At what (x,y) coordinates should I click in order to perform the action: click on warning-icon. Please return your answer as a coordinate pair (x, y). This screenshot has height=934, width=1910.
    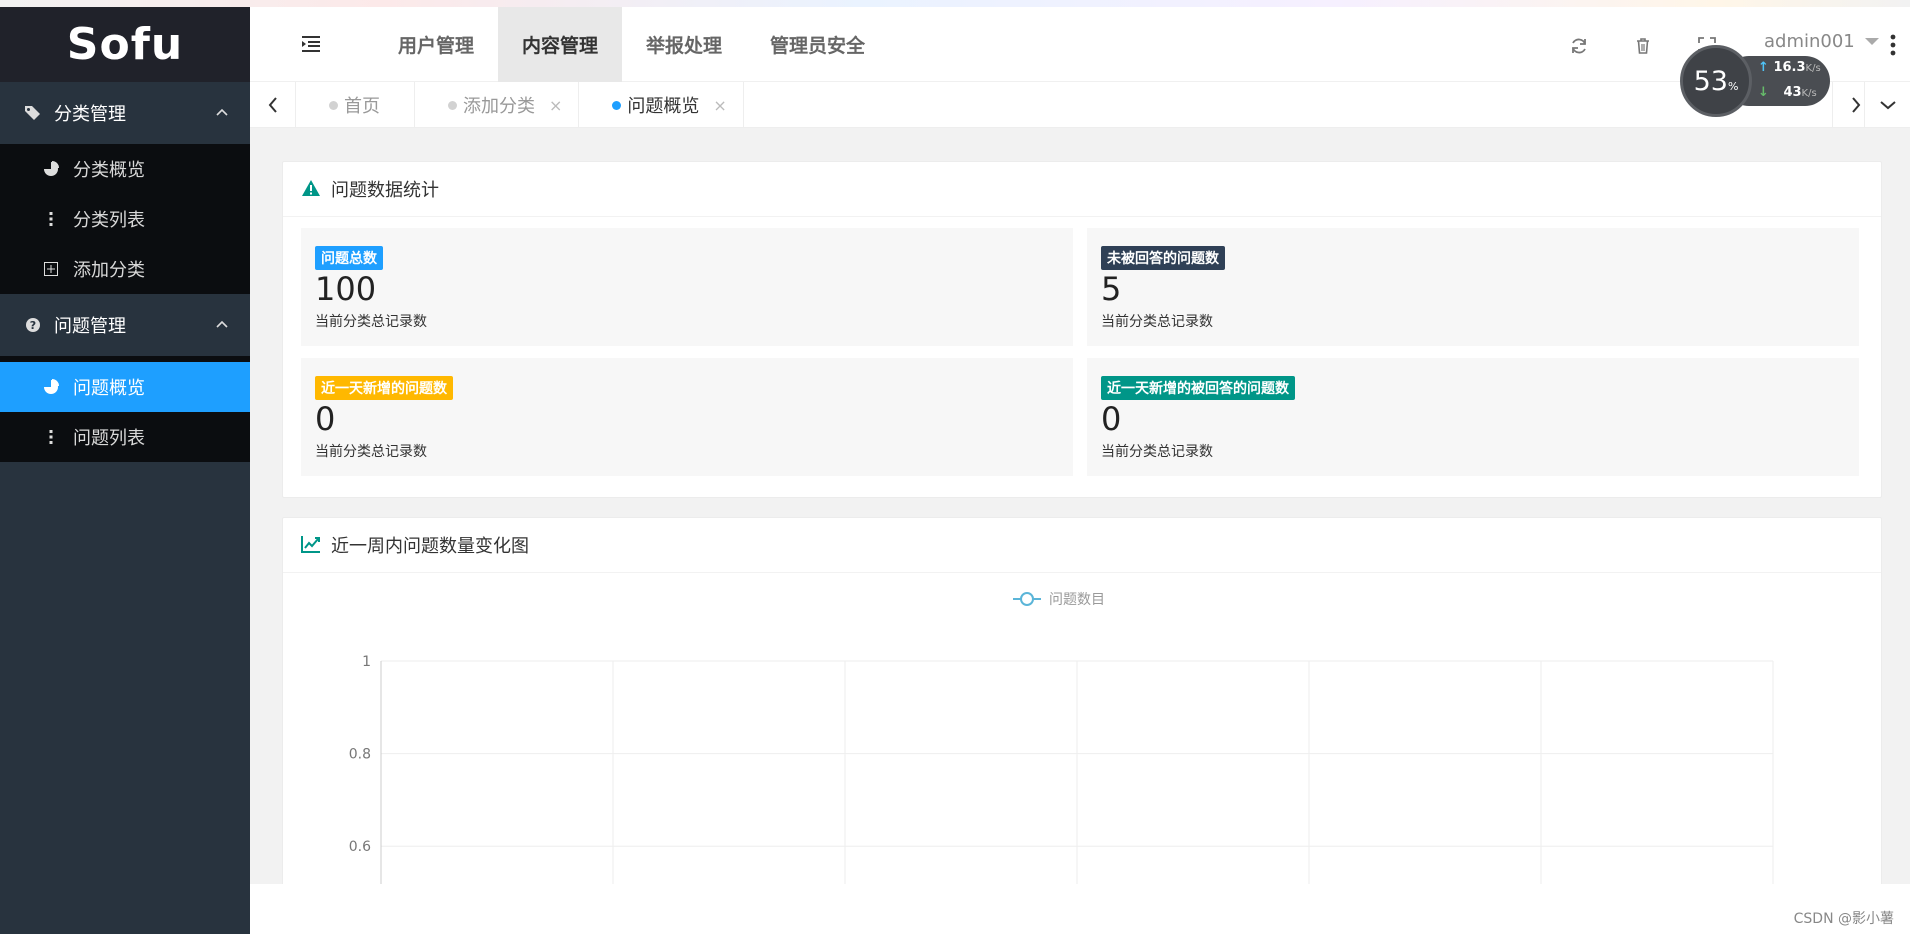
    Looking at the image, I should click on (311, 189).